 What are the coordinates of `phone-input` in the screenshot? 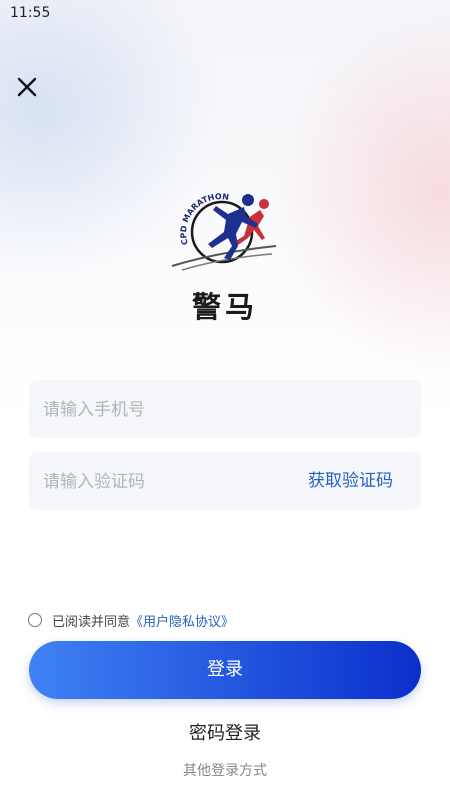 It's located at (227, 410).